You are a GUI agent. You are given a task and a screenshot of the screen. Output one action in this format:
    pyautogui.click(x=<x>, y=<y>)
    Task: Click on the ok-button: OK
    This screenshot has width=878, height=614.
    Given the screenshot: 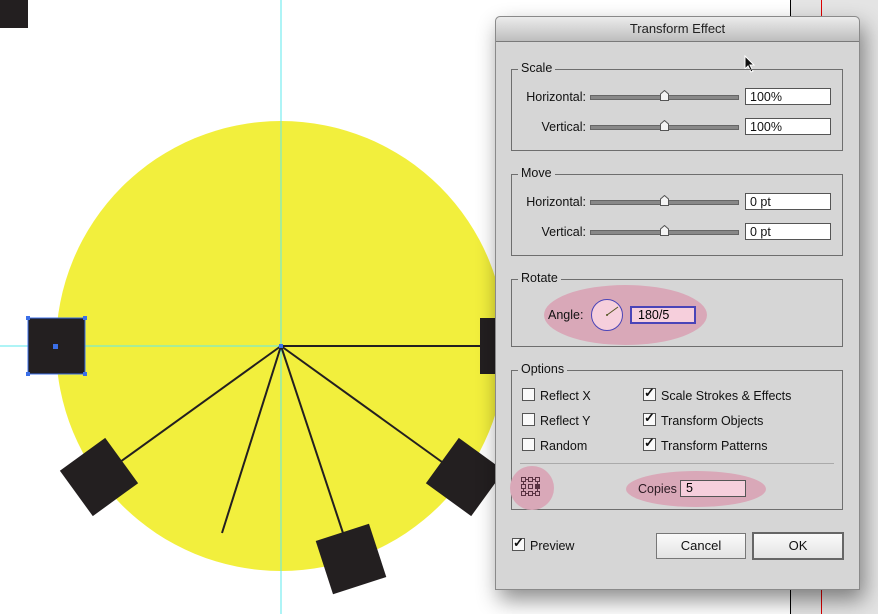 What is the action you would take?
    pyautogui.click(x=798, y=546)
    